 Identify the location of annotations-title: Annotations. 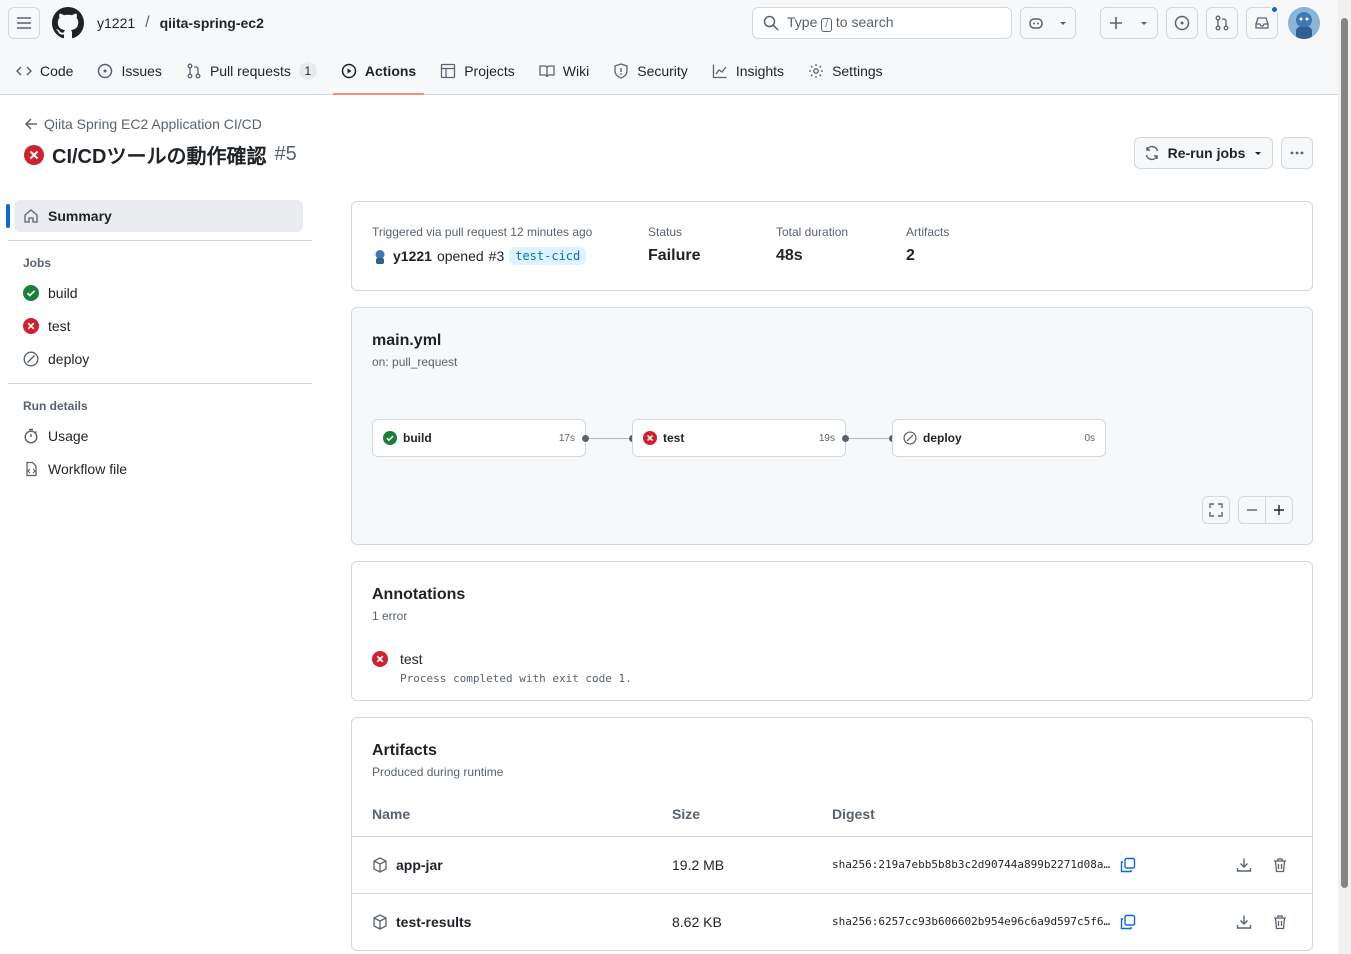
(419, 594).